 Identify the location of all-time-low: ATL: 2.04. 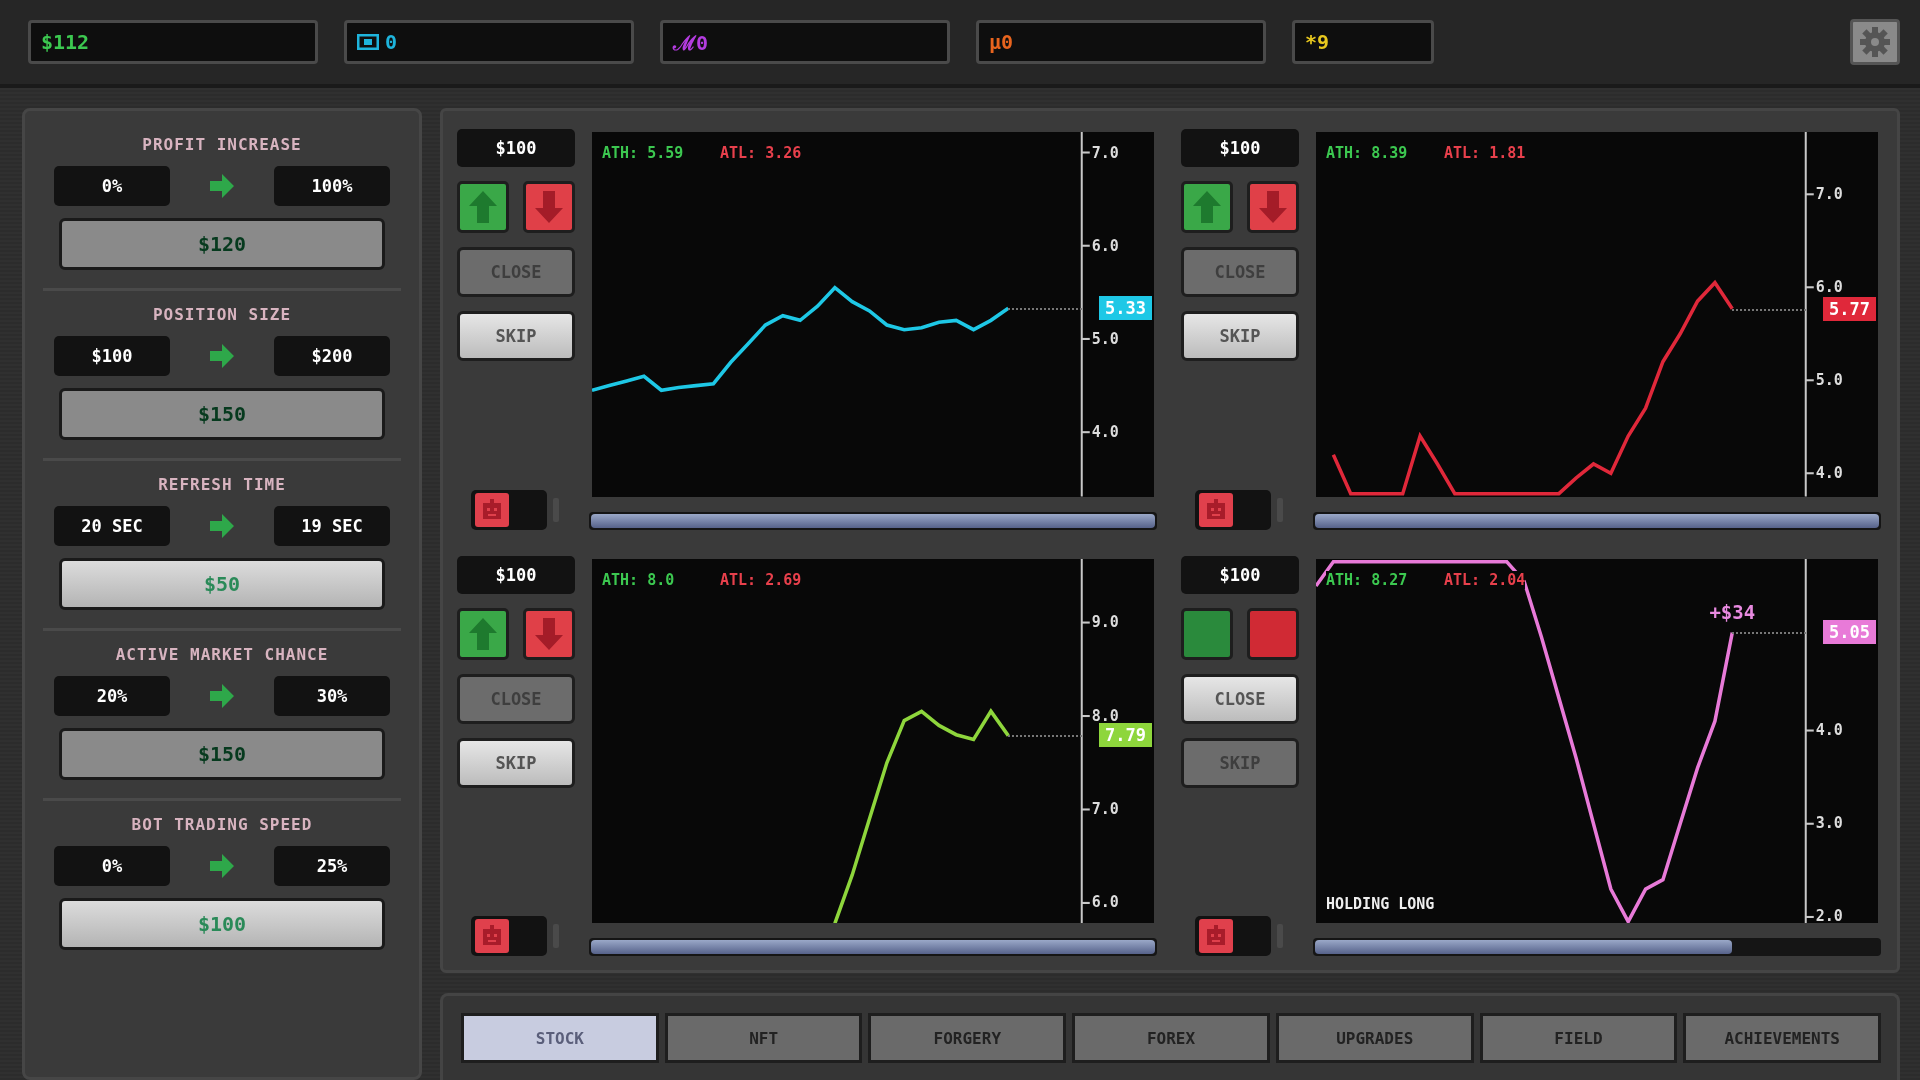
(1485, 579).